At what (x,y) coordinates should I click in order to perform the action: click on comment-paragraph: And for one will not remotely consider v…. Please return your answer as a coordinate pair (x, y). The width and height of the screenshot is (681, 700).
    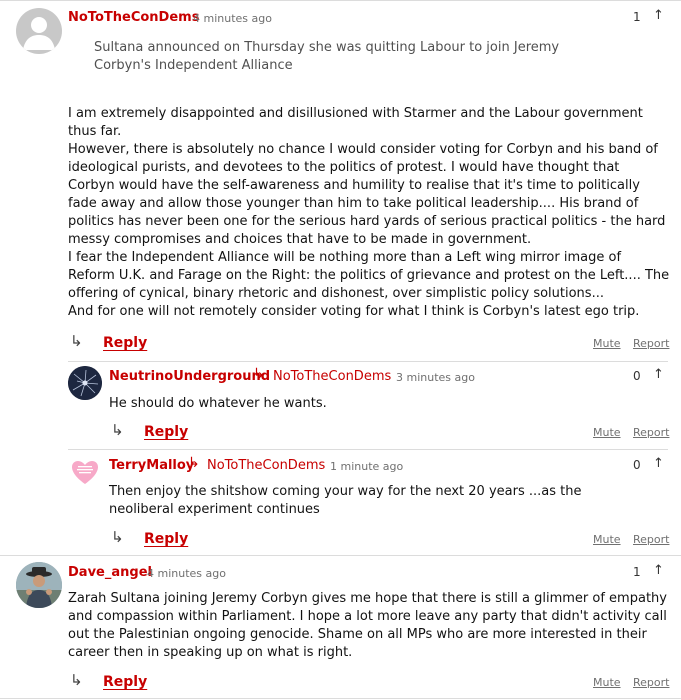
    Looking at the image, I should click on (354, 311).